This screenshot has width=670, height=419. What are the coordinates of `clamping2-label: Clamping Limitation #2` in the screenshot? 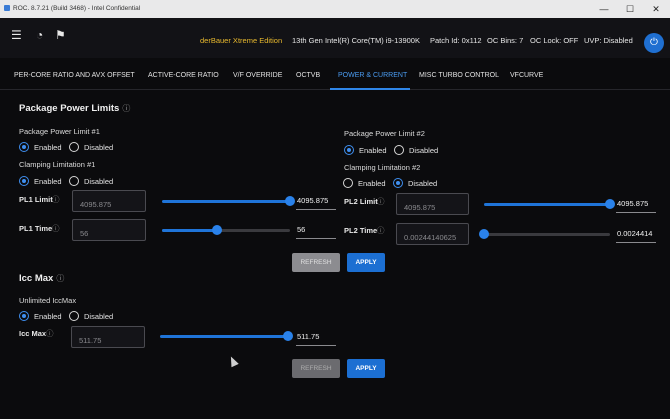 It's located at (382, 167).